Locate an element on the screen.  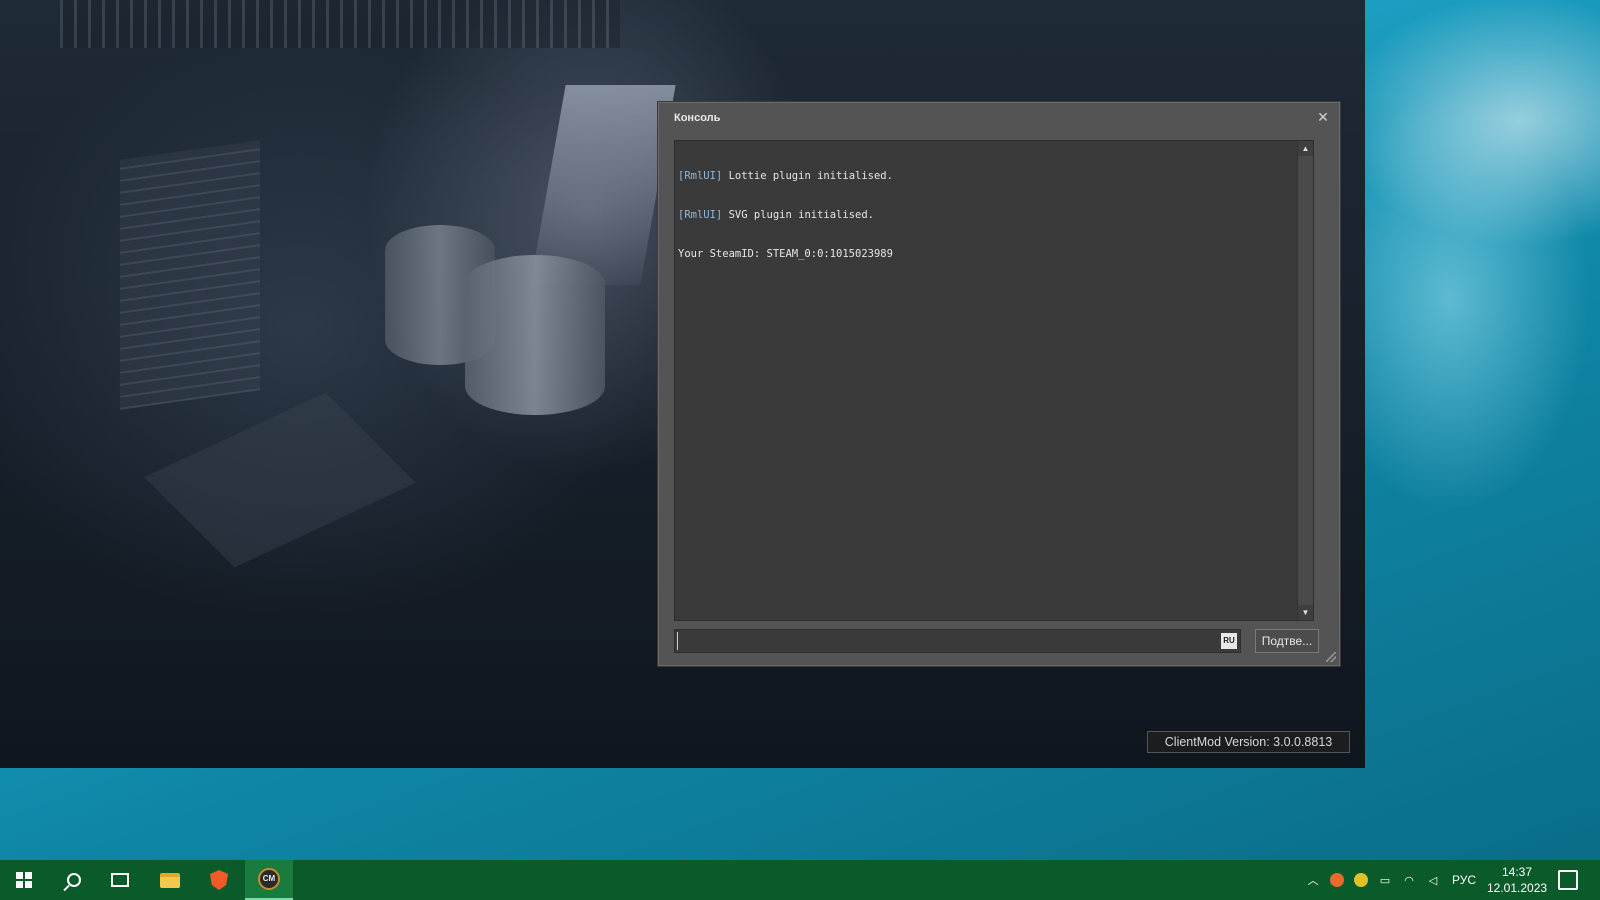
console-title: Консоль is located at coordinates (697, 118).